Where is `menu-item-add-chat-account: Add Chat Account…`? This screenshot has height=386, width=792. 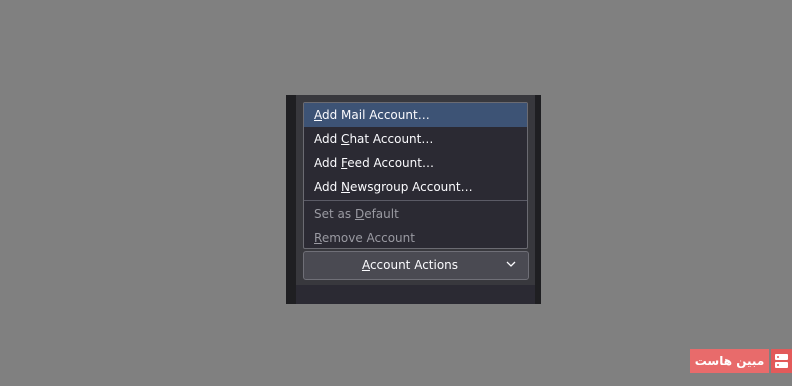 menu-item-add-chat-account: Add Chat Account… is located at coordinates (415, 139).